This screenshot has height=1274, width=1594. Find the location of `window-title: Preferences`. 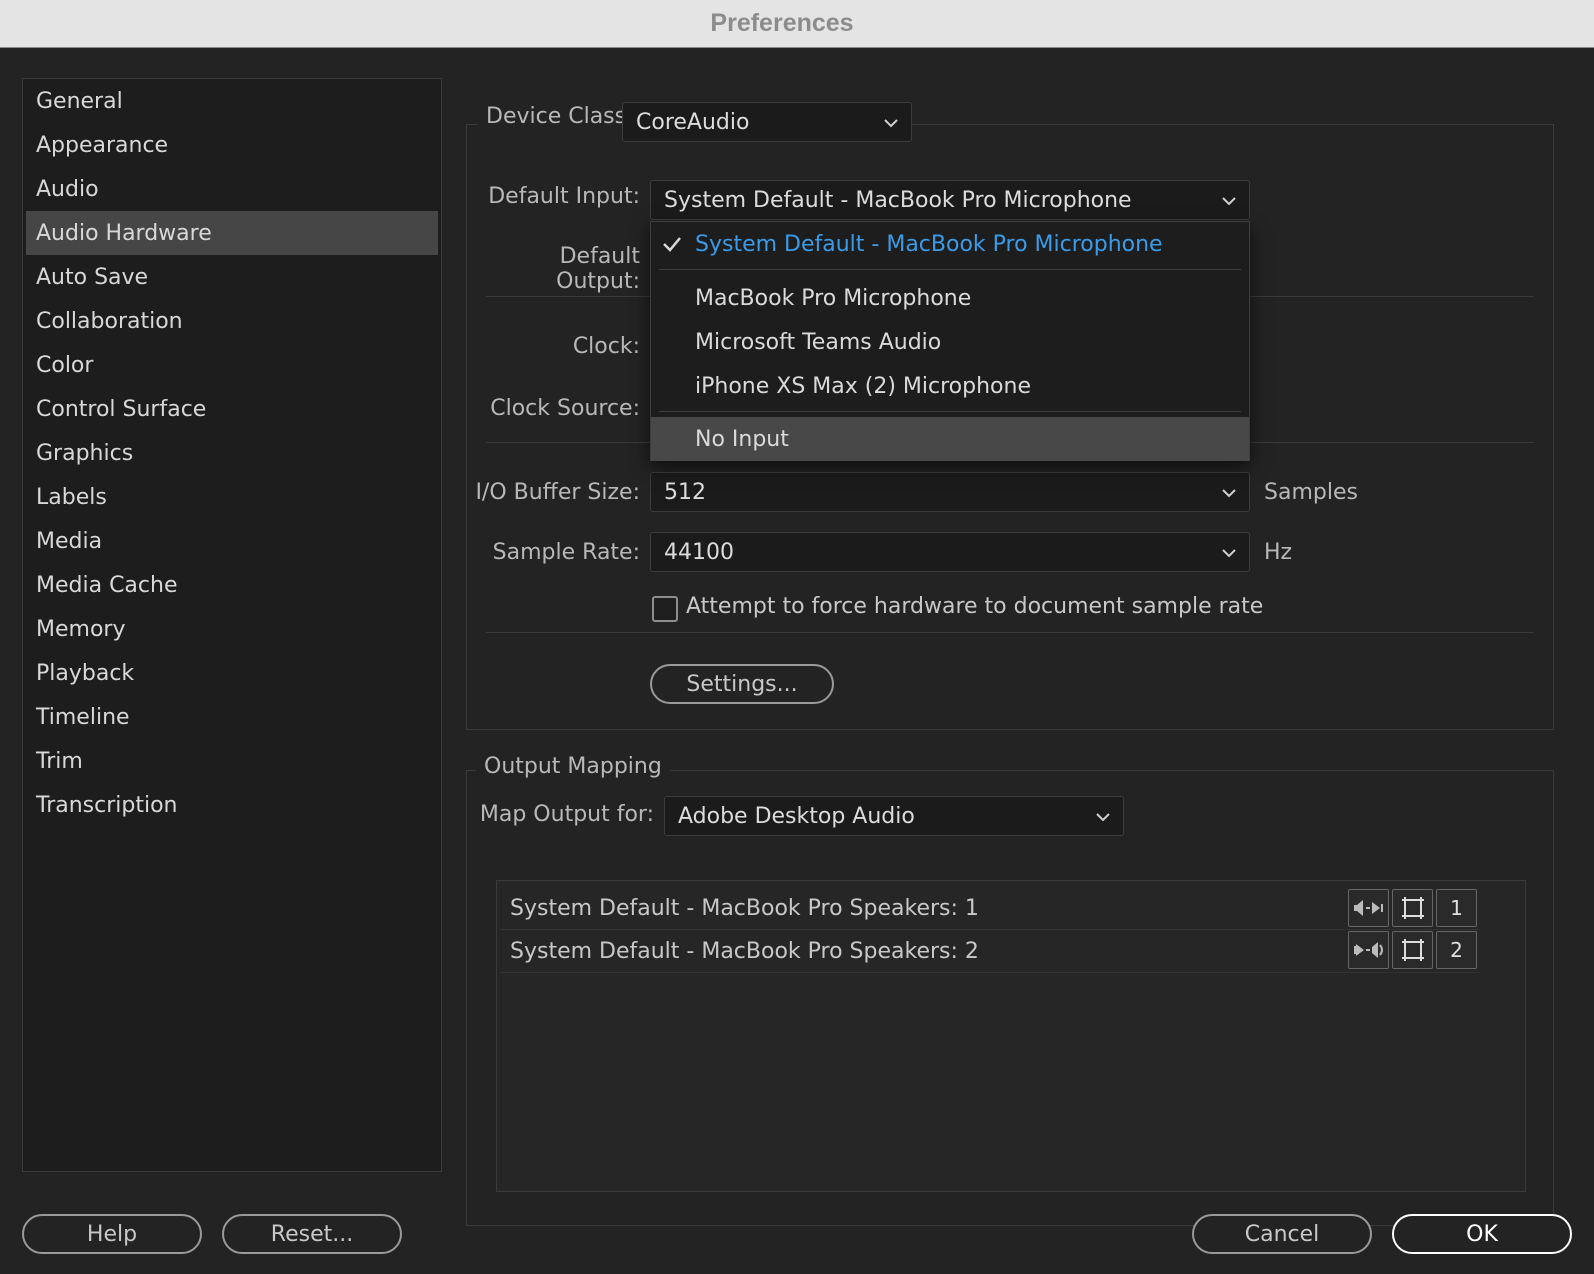

window-title: Preferences is located at coordinates (782, 23).